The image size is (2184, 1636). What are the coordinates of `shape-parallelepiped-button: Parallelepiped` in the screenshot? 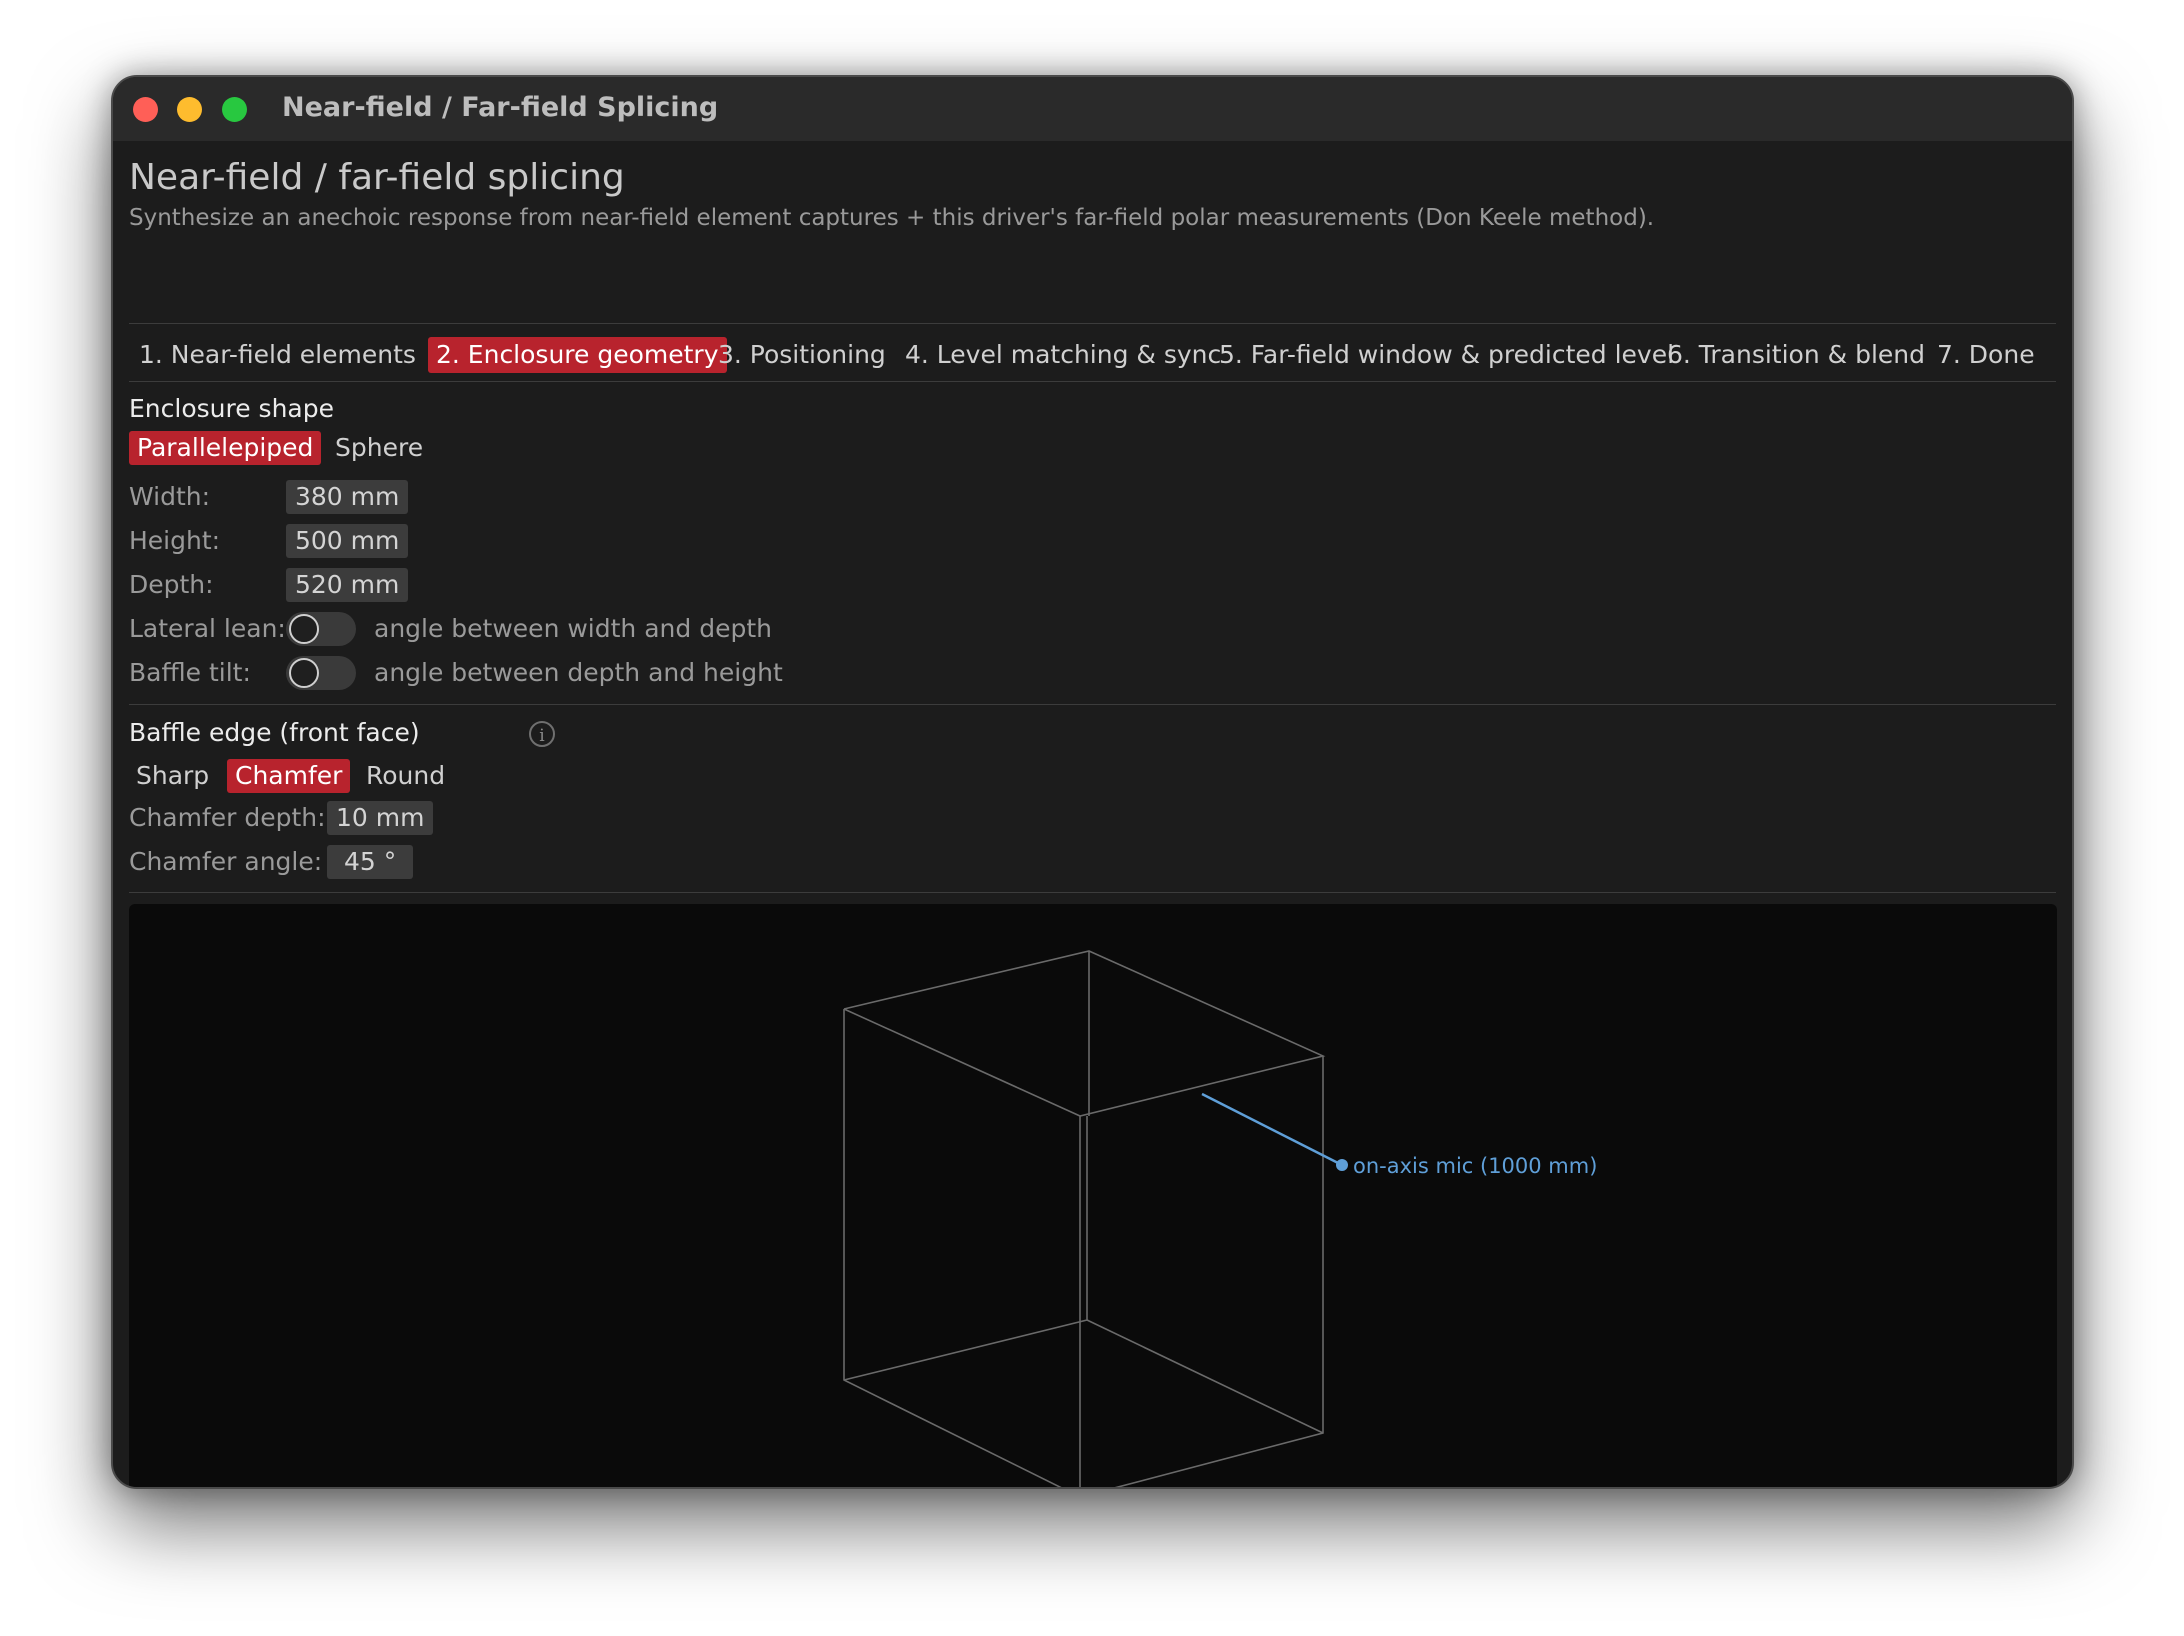 It's located at (225, 448).